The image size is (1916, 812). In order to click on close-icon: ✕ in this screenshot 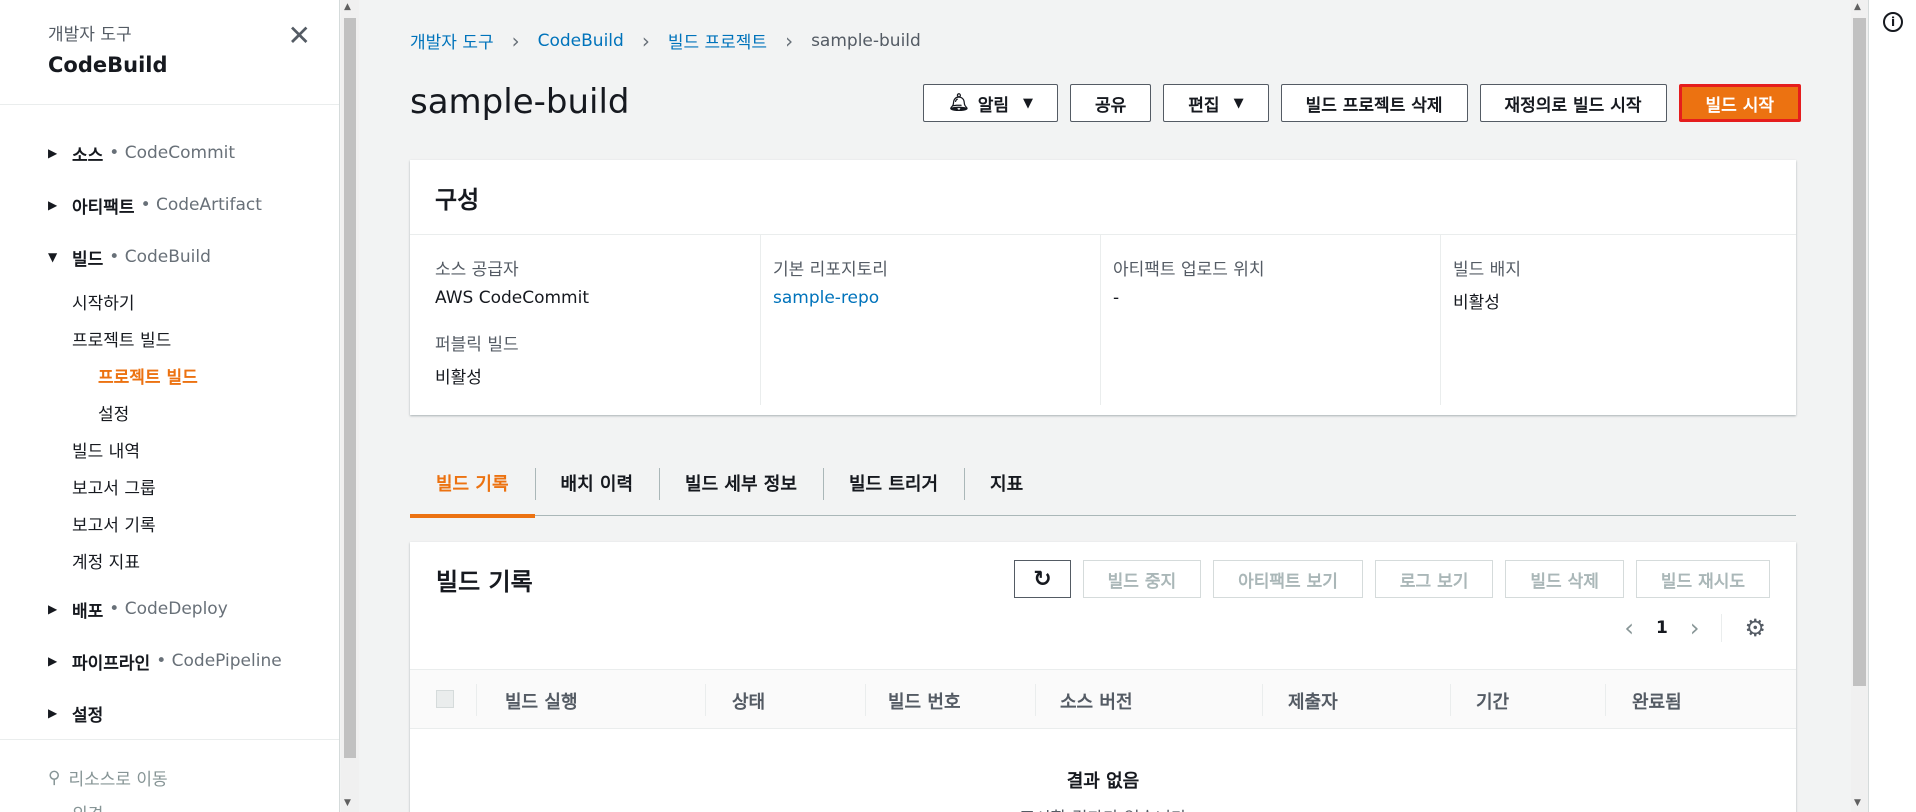, I will do `click(299, 36)`.